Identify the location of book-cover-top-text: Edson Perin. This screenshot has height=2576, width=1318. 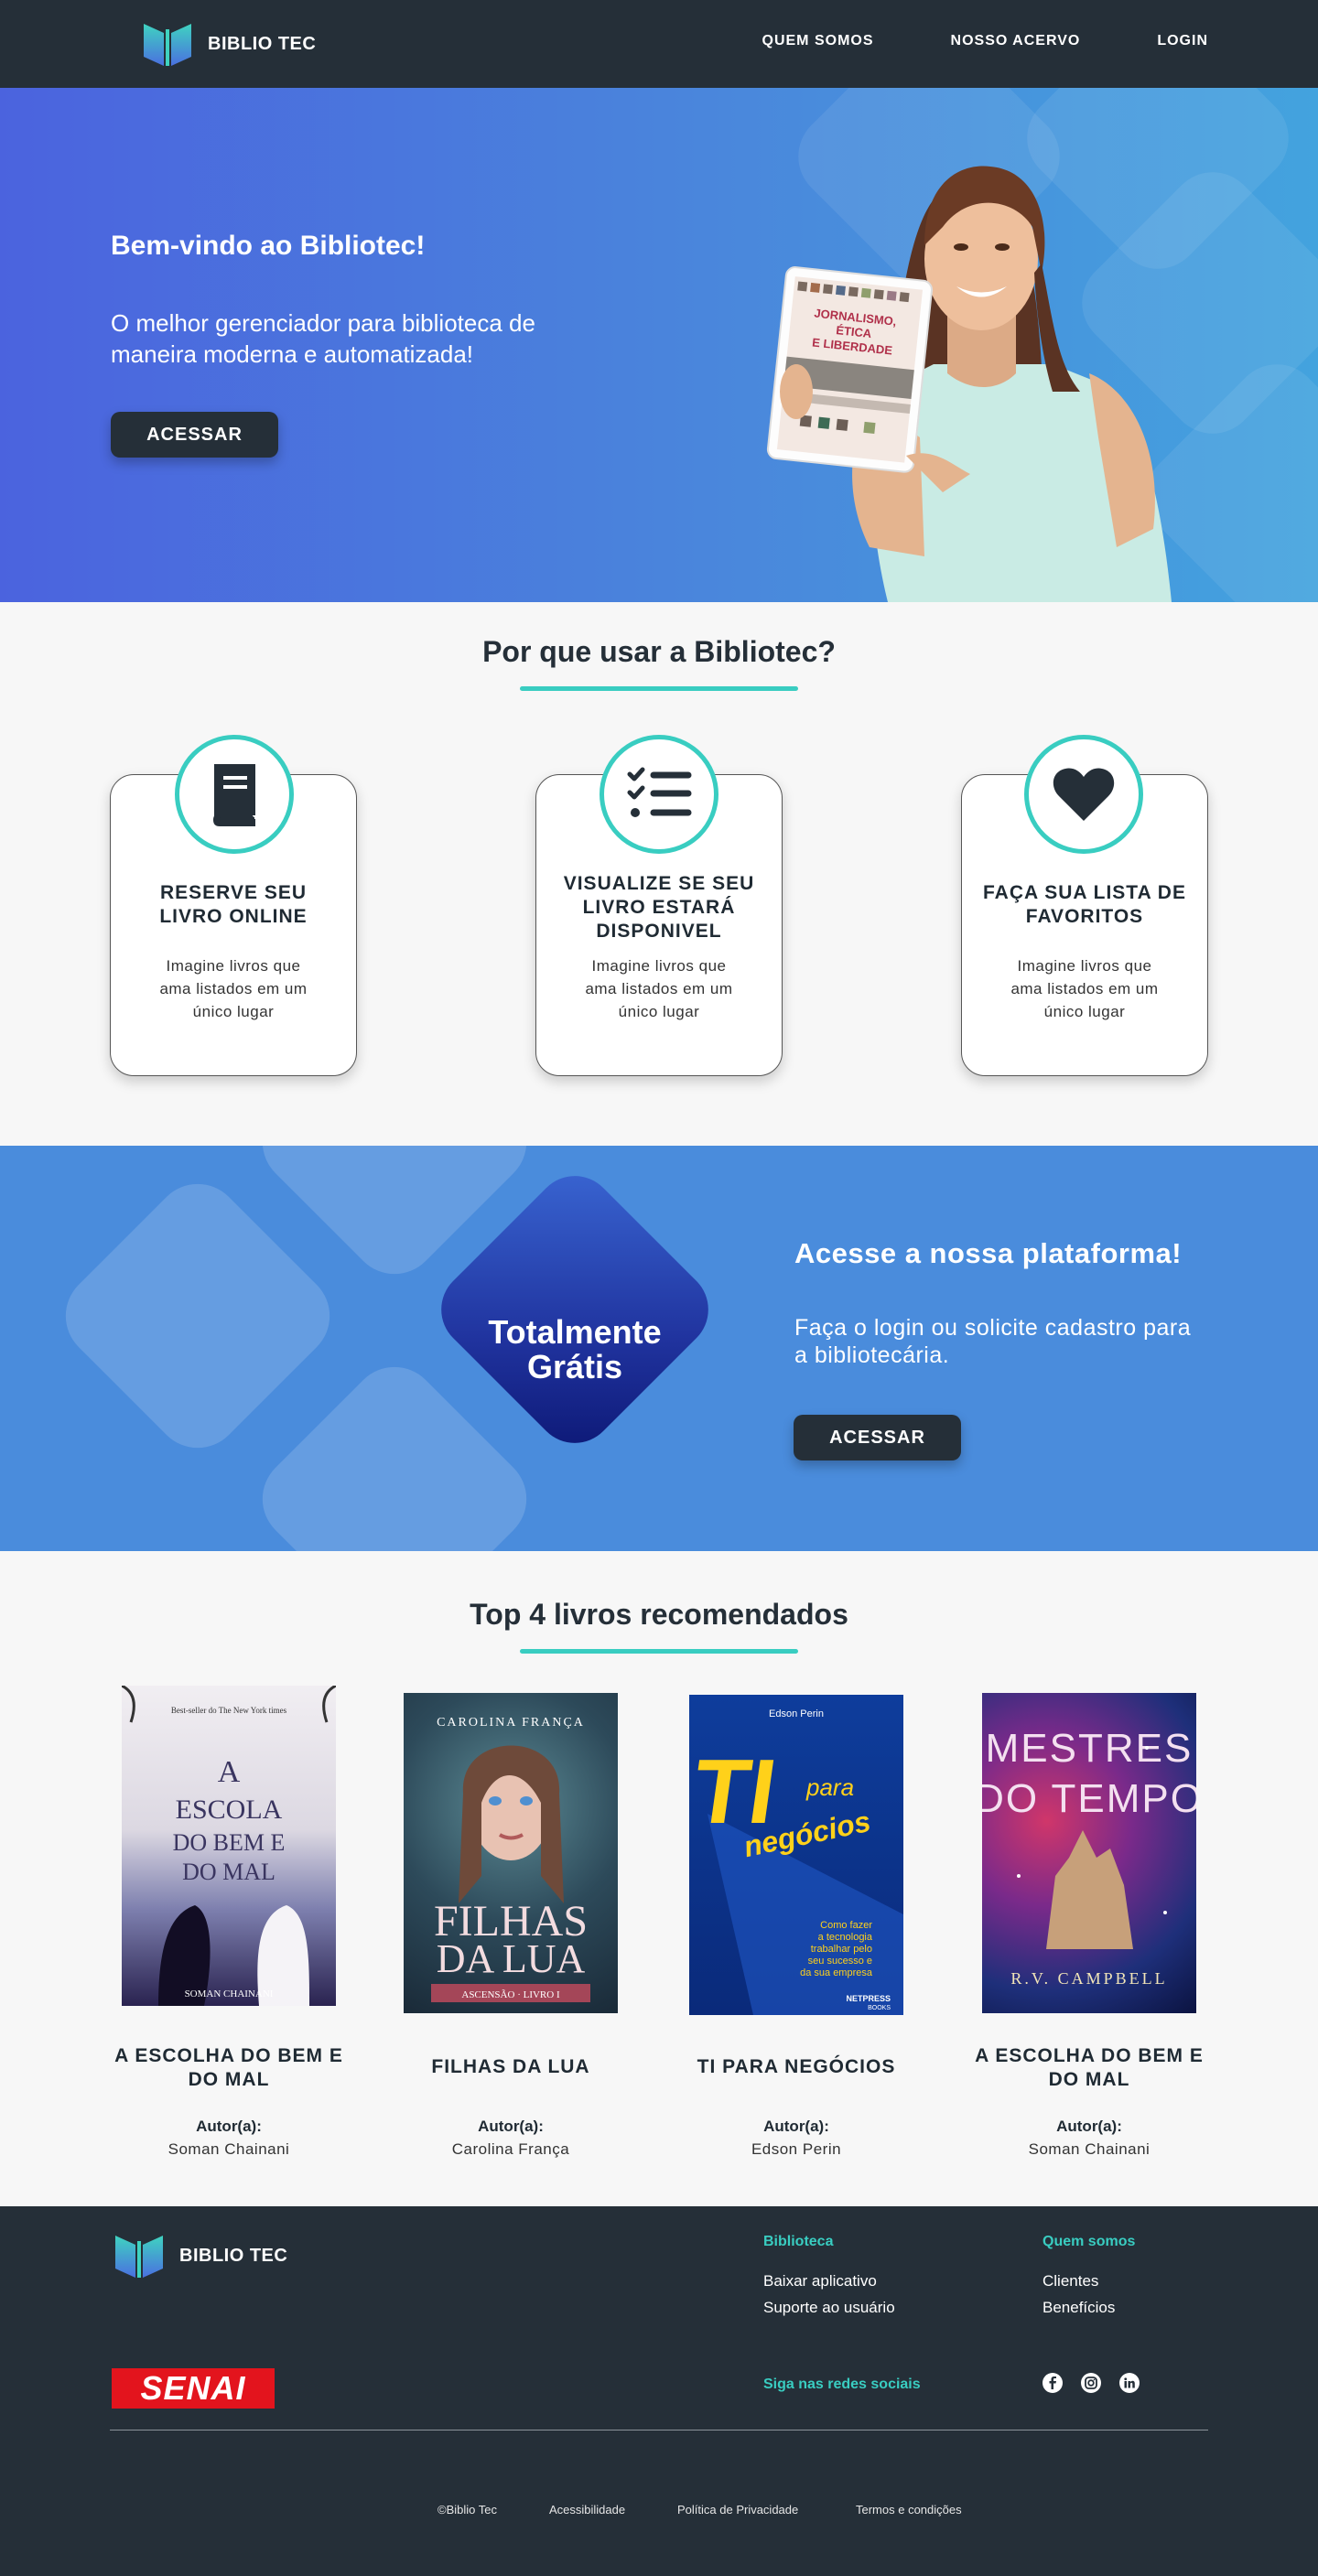
(796, 1713).